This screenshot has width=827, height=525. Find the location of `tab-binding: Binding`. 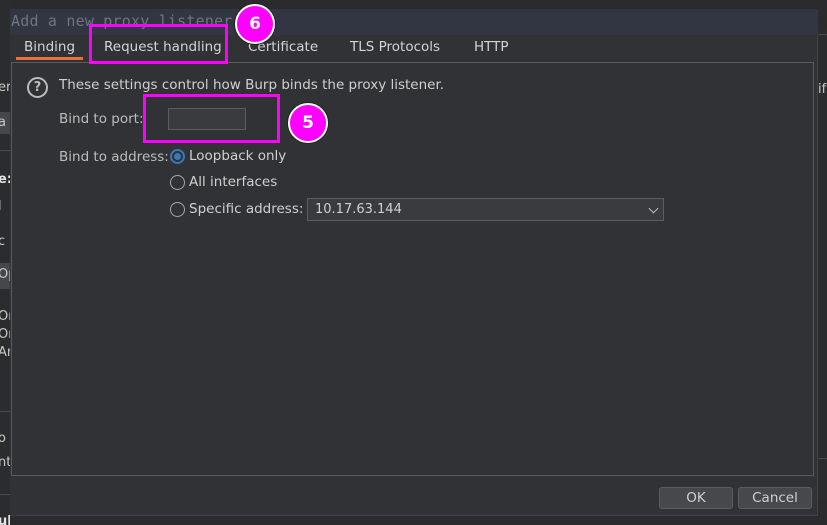

tab-binding: Binding is located at coordinates (50, 48).